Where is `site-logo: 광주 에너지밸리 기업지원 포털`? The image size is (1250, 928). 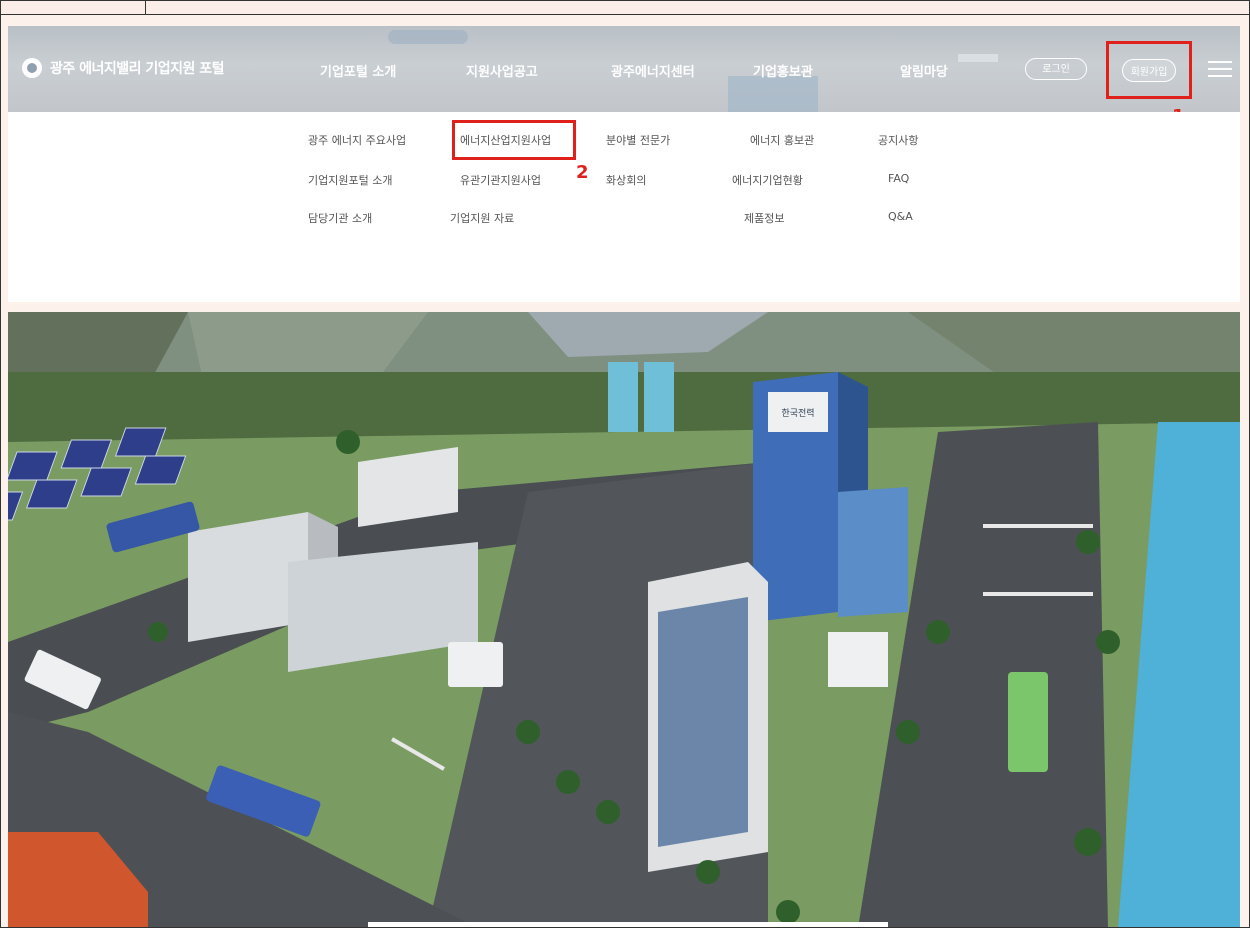
site-logo: 광주 에너지밸리 기업지원 포털 is located at coordinates (123, 68).